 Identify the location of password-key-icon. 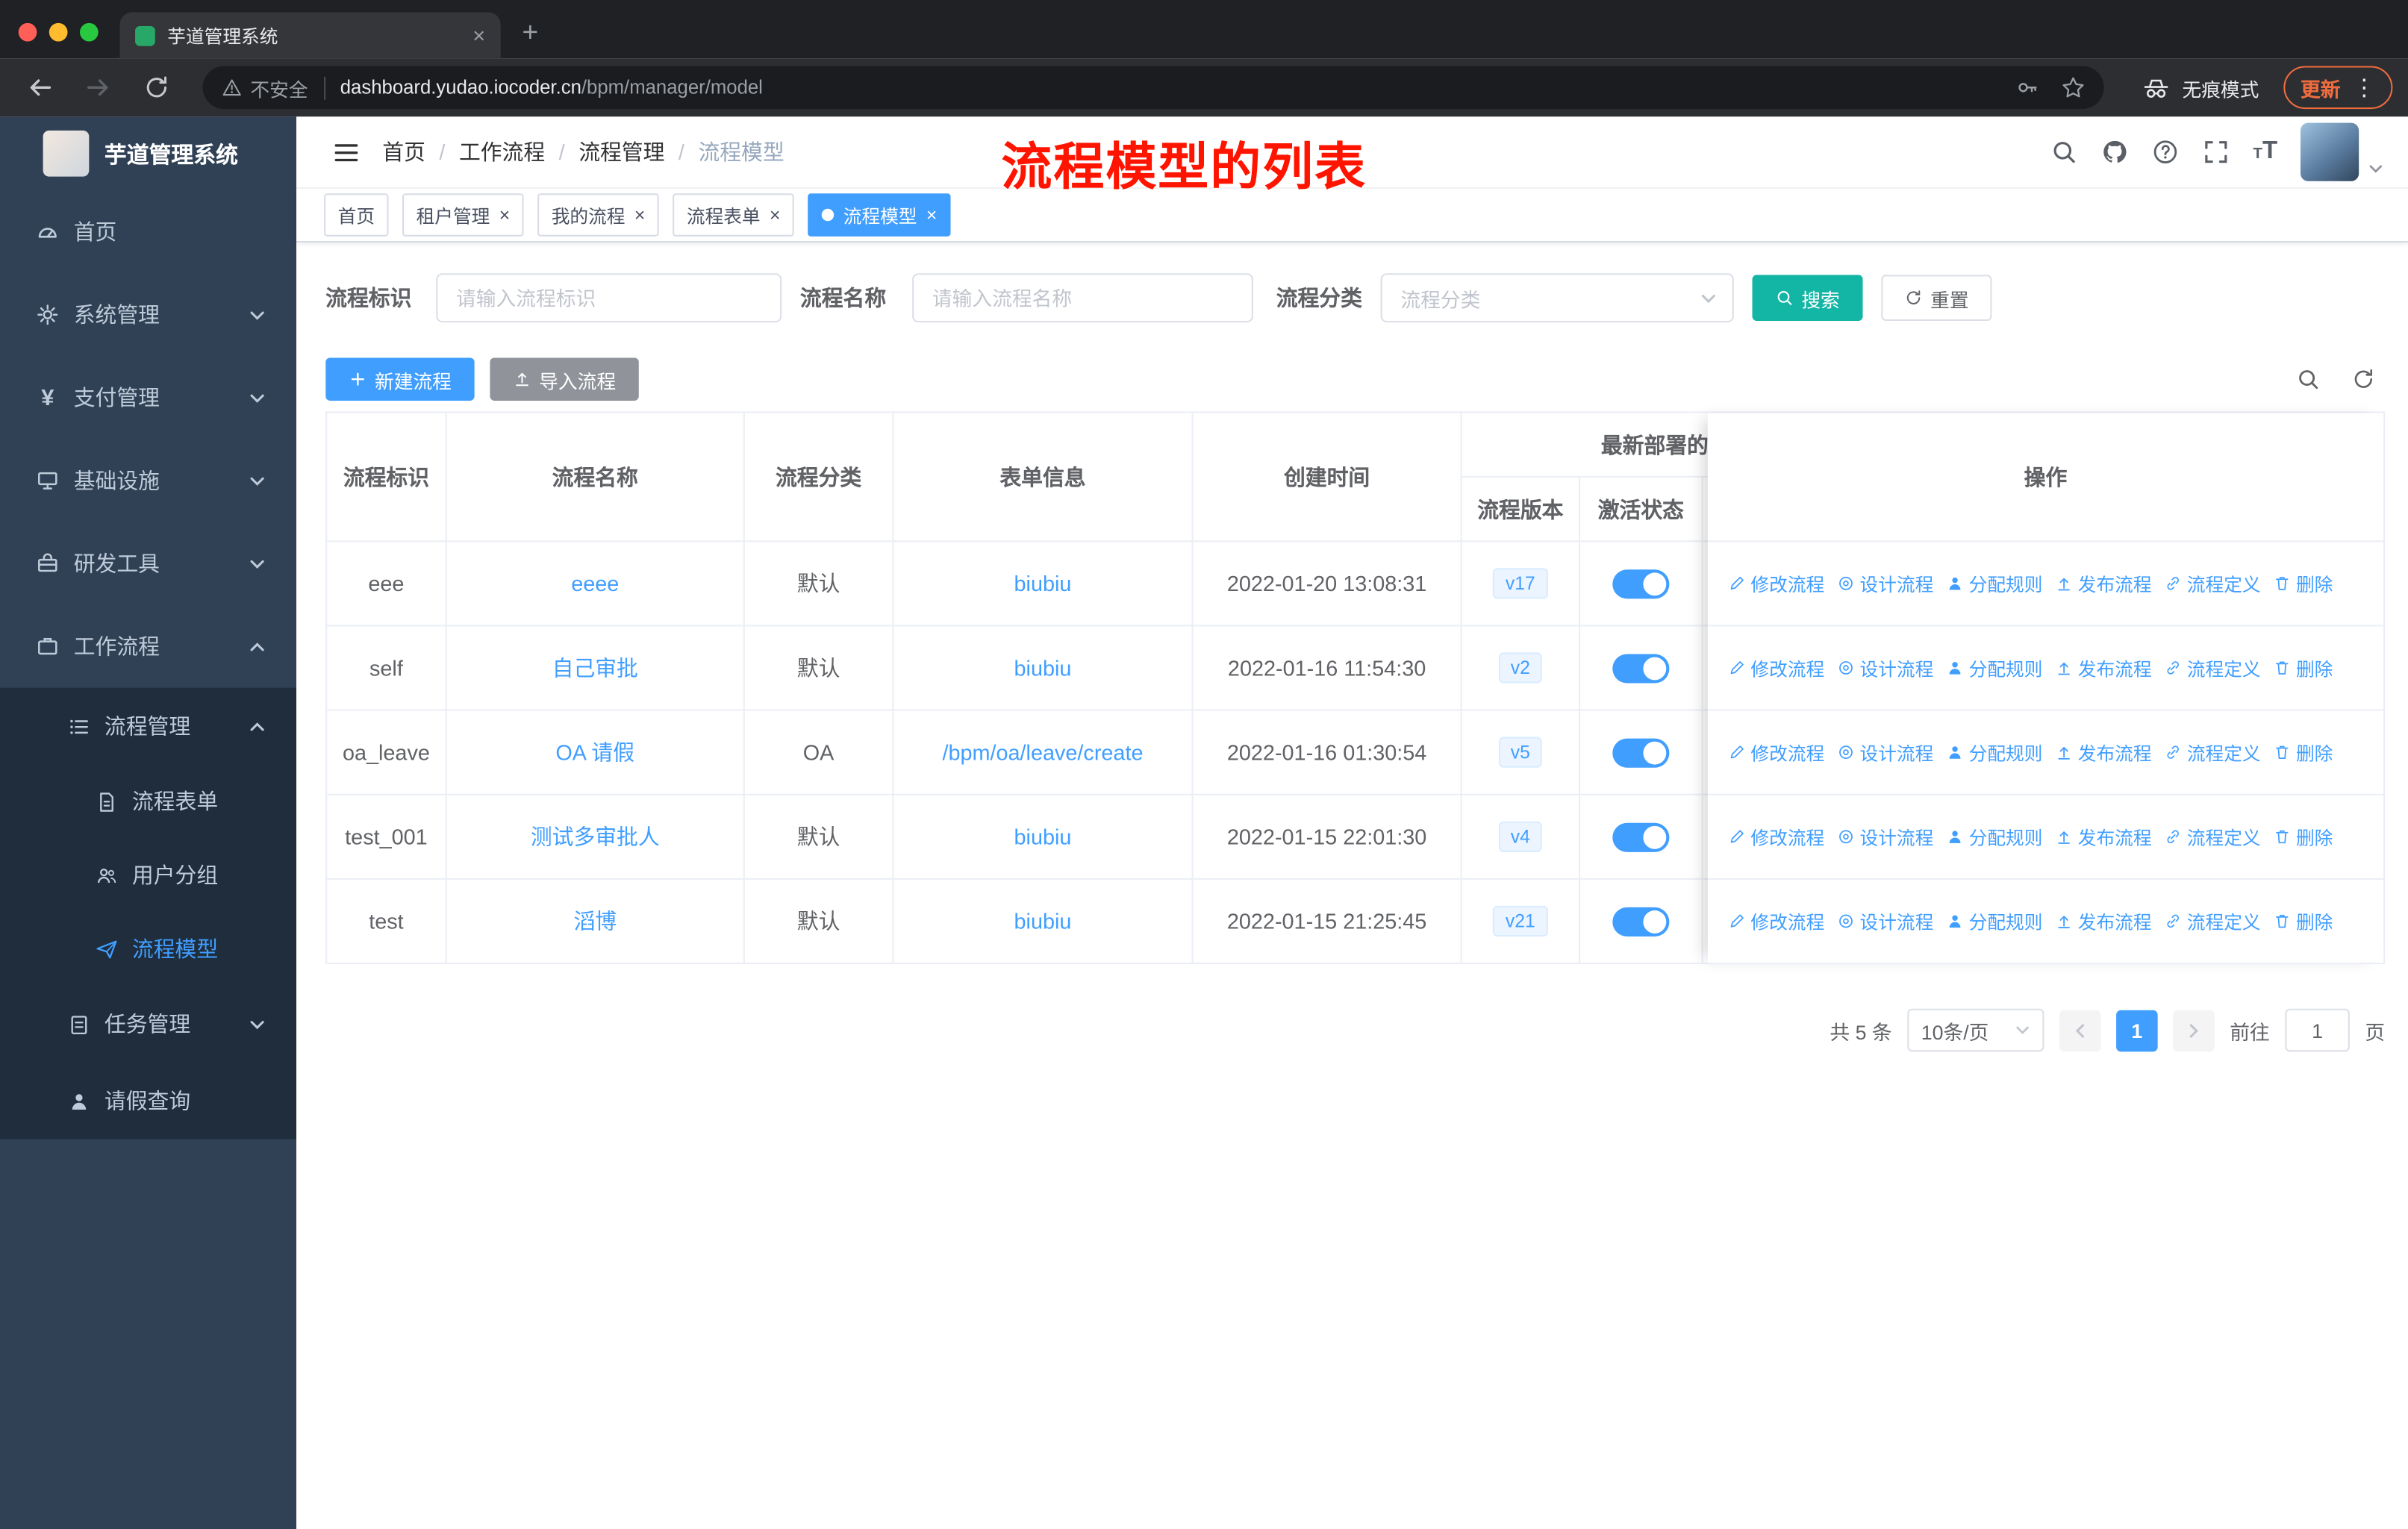
(2027, 87).